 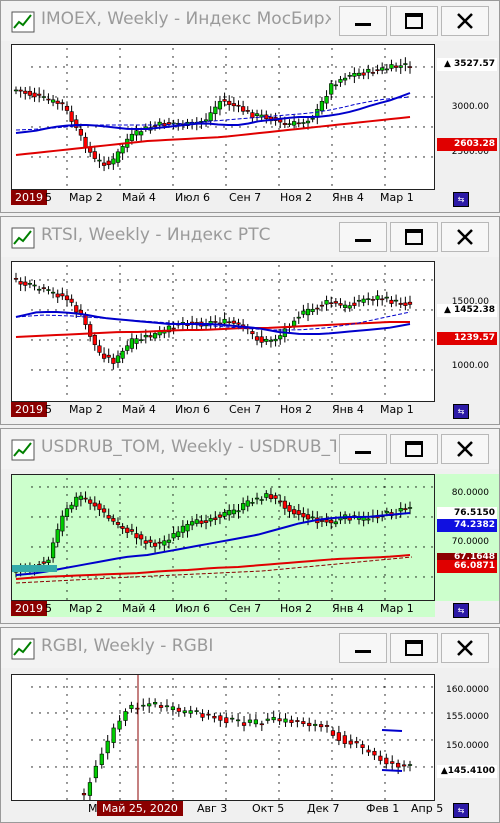 What do you see at coordinates (296, 409) in the screenshot?
I see `x-tick: Ноя 2` at bounding box center [296, 409].